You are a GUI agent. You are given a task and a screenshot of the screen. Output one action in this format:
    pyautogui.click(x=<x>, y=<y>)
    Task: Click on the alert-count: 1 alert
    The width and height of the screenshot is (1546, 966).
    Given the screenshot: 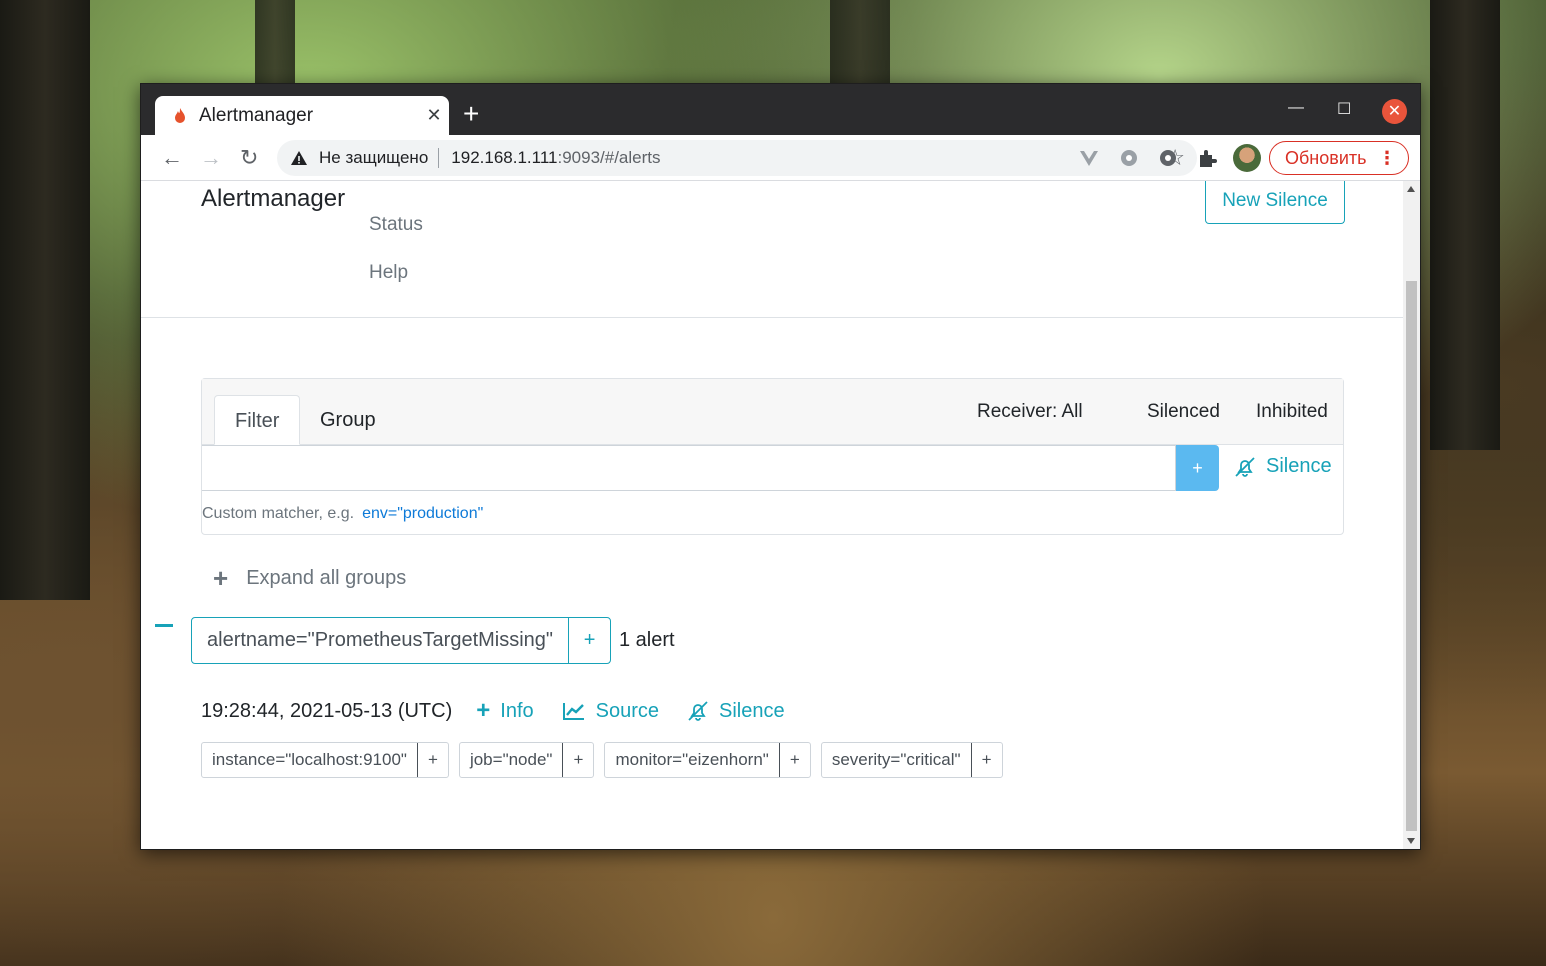 What is the action you would take?
    pyautogui.click(x=647, y=640)
    